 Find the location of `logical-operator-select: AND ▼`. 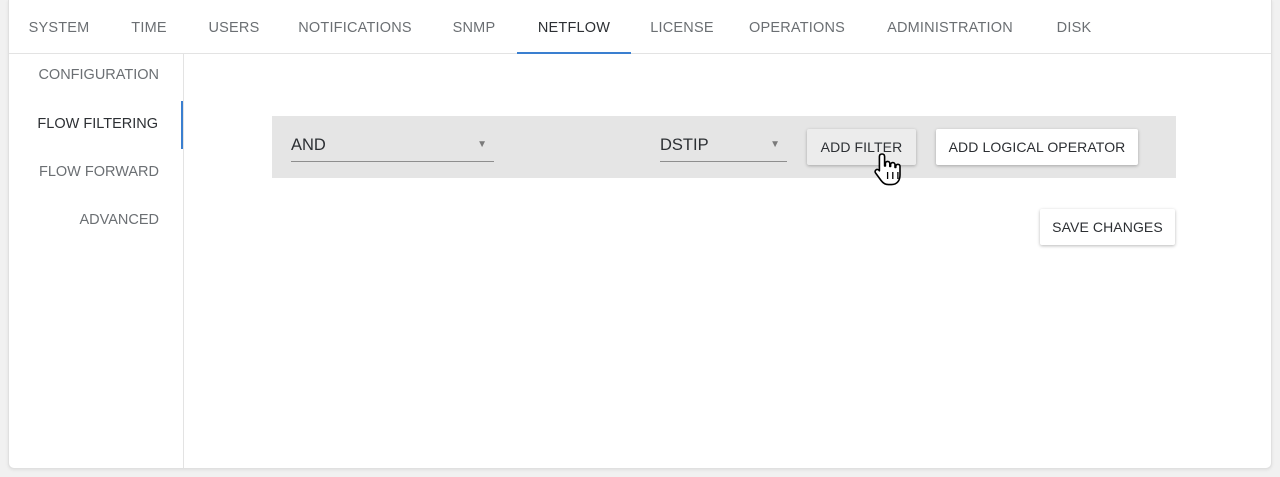

logical-operator-select: AND ▼ is located at coordinates (392, 146).